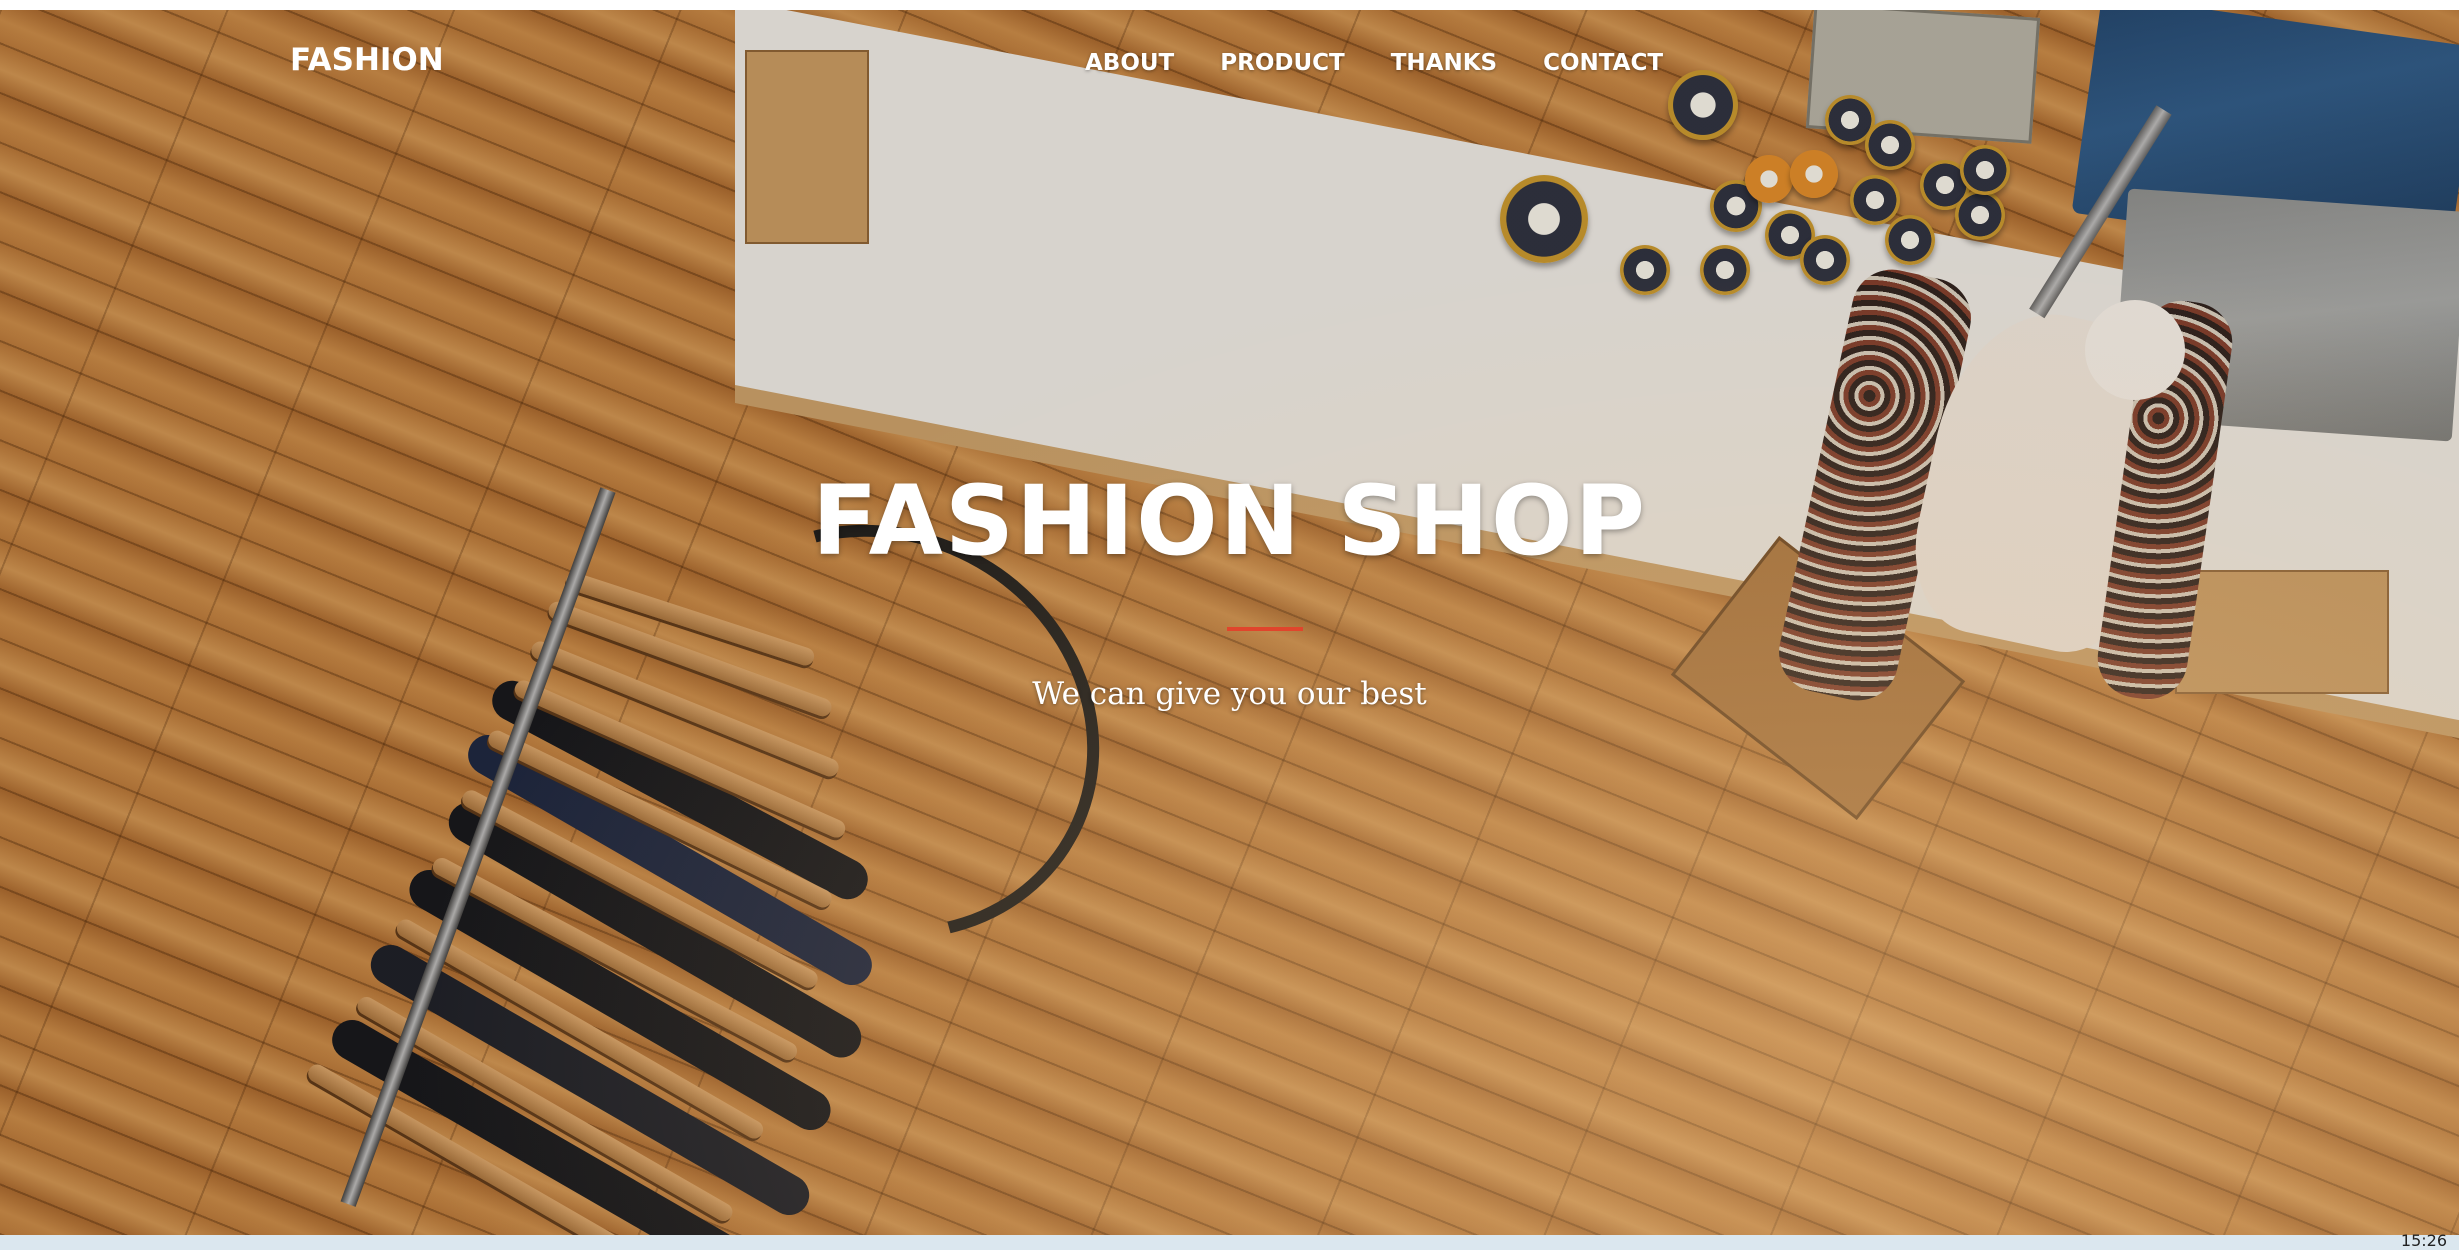 This screenshot has height=1250, width=2459. I want to click on nav-item-contact: CONTACT, so click(1603, 63).